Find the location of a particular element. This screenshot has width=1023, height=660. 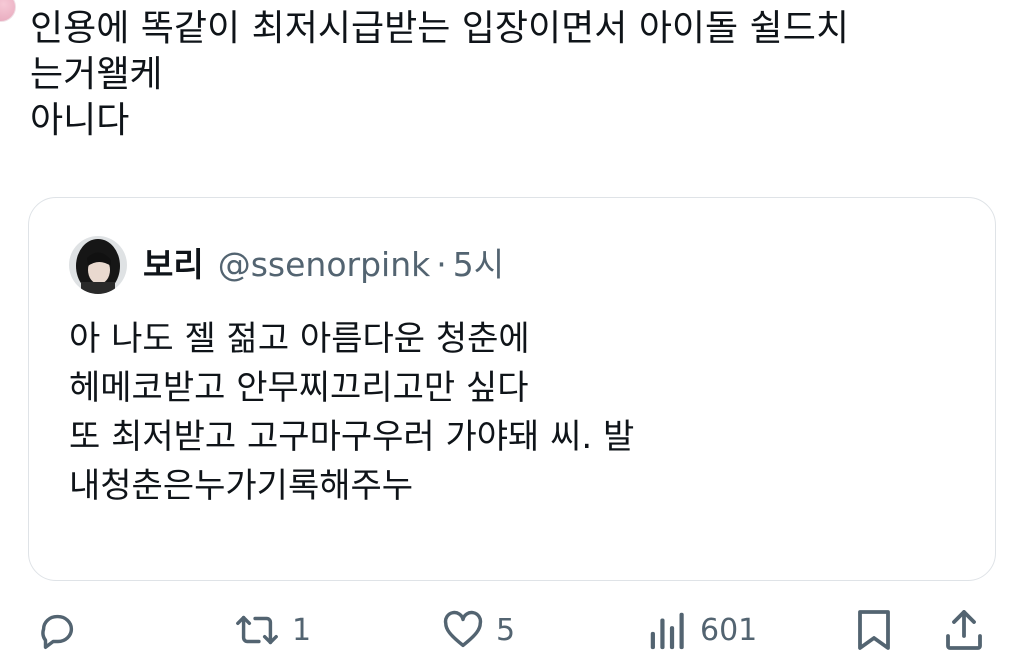

quote-text-line: 헤메코받고 안무찌끄리고만 싶다 is located at coordinates (299, 388).